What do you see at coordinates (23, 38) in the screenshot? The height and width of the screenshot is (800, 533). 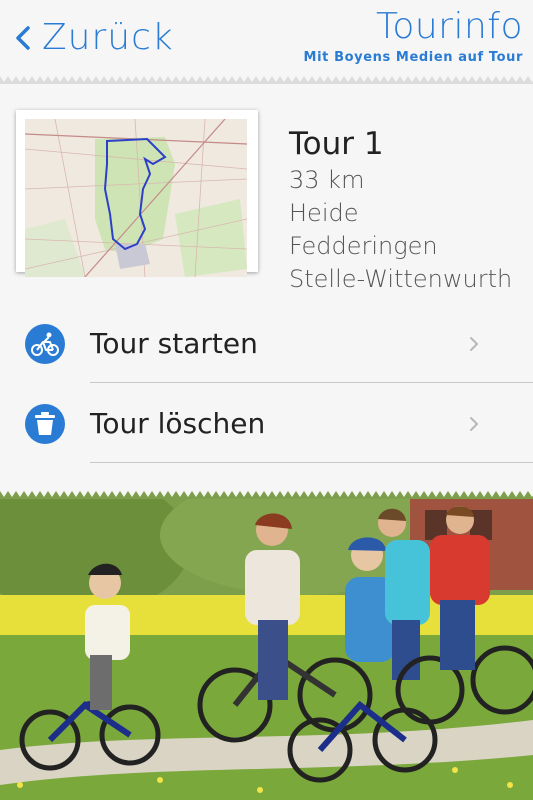 I see `chevron-left-icon` at bounding box center [23, 38].